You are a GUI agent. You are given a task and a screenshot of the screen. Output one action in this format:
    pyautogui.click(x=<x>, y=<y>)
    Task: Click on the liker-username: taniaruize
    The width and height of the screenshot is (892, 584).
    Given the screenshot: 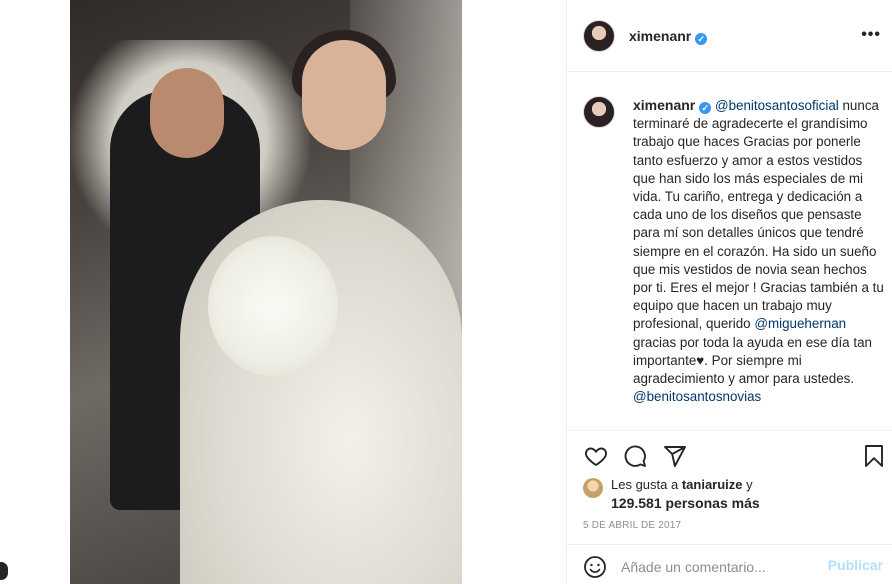 What is the action you would take?
    pyautogui.click(x=712, y=484)
    